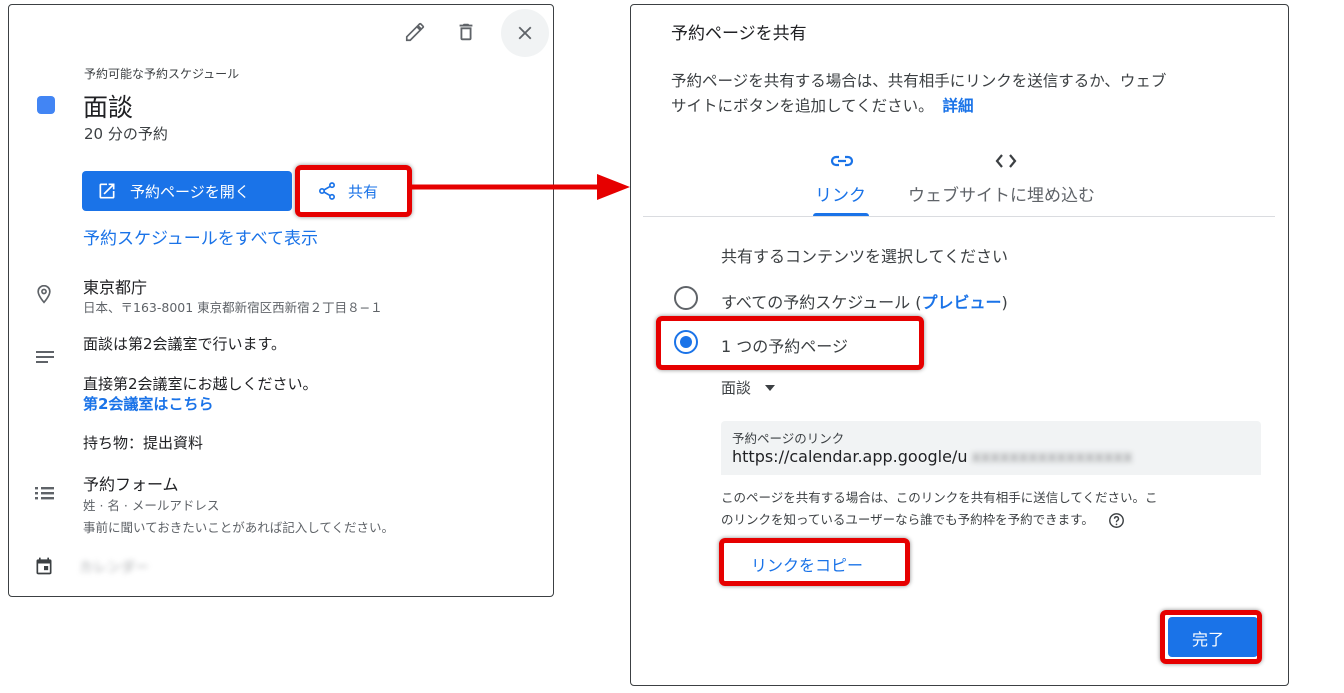  What do you see at coordinates (840, 196) in the screenshot?
I see `tab-link-label: リンク` at bounding box center [840, 196].